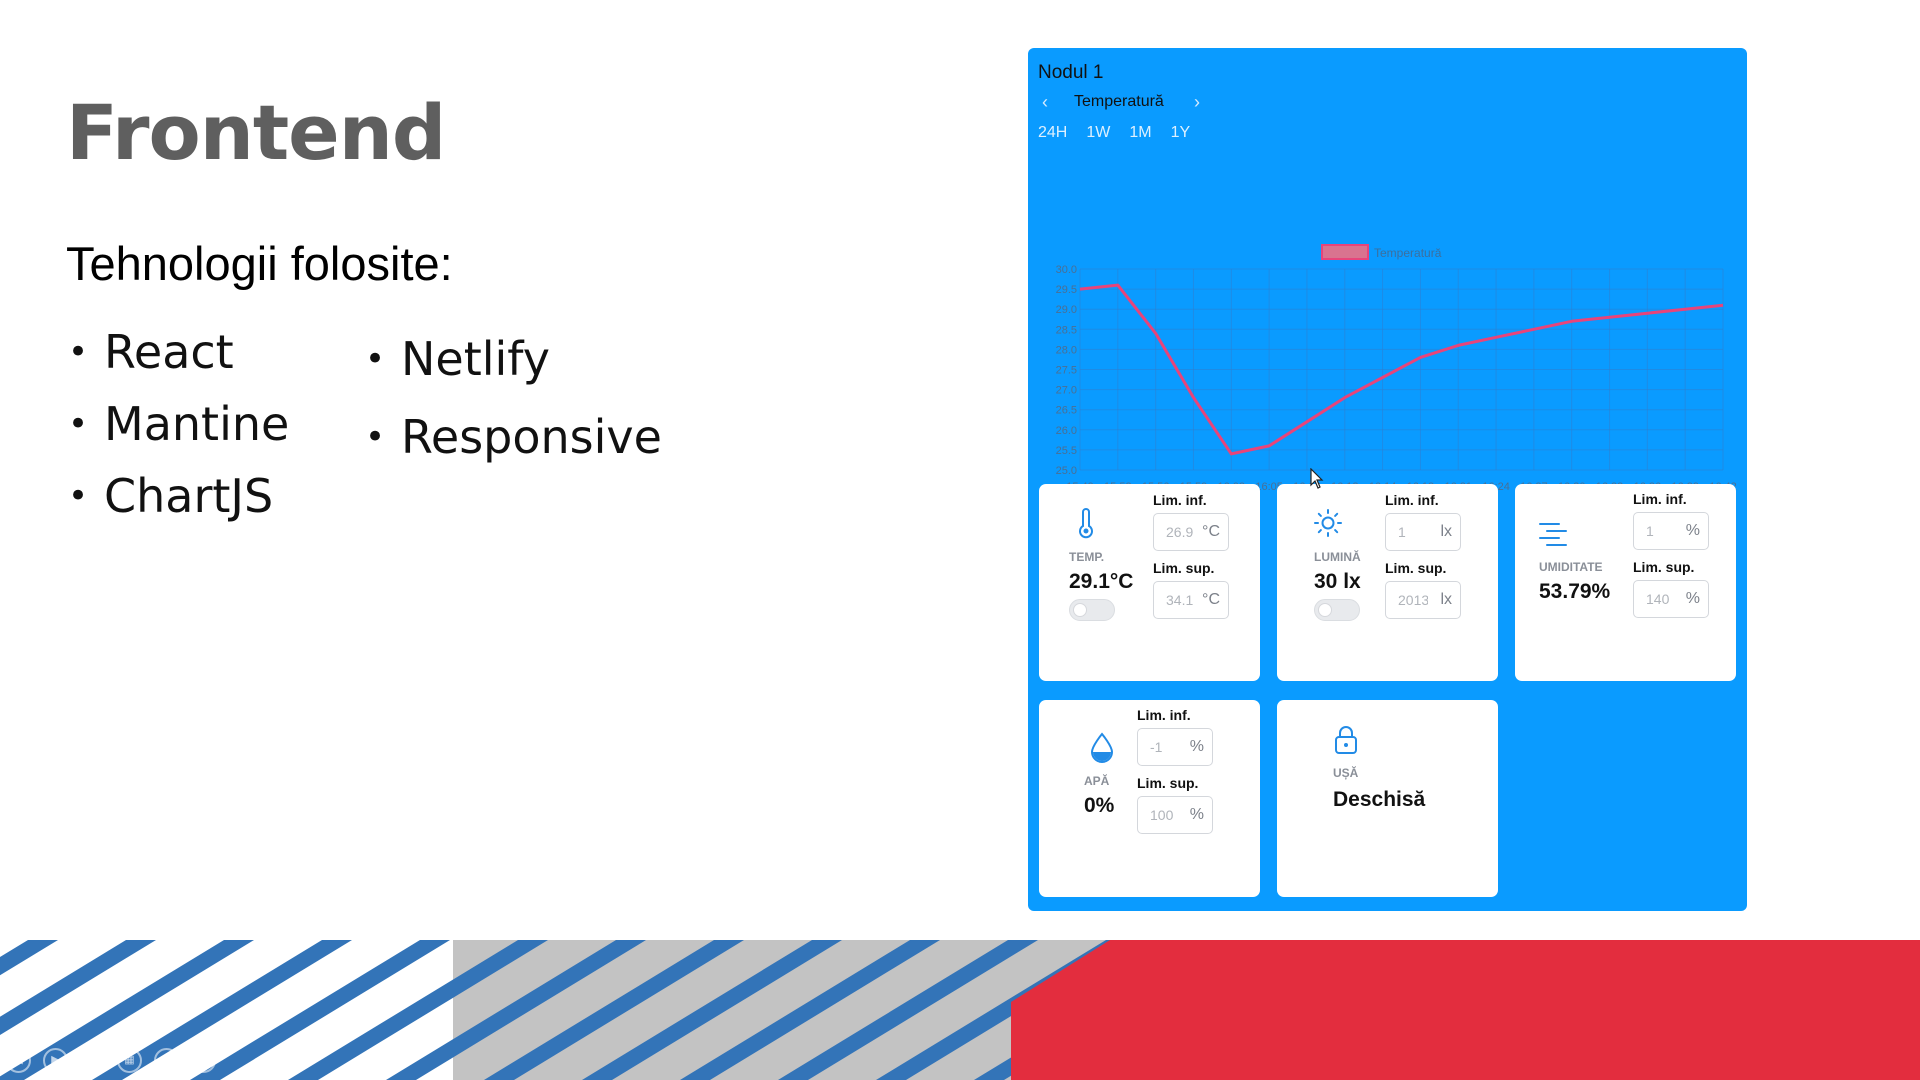 The image size is (1920, 1080). Describe the element at coordinates (1099, 805) in the screenshot. I see `water-value: 0%` at that location.